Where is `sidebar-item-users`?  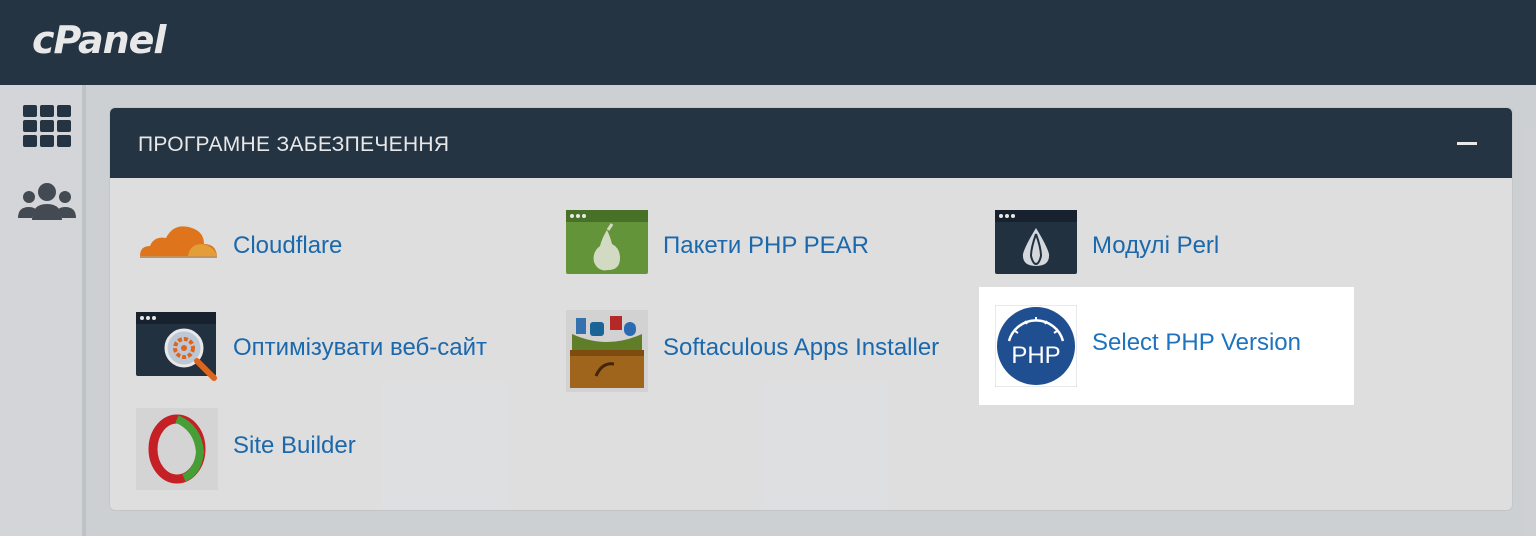
sidebar-item-users is located at coordinates (47, 208).